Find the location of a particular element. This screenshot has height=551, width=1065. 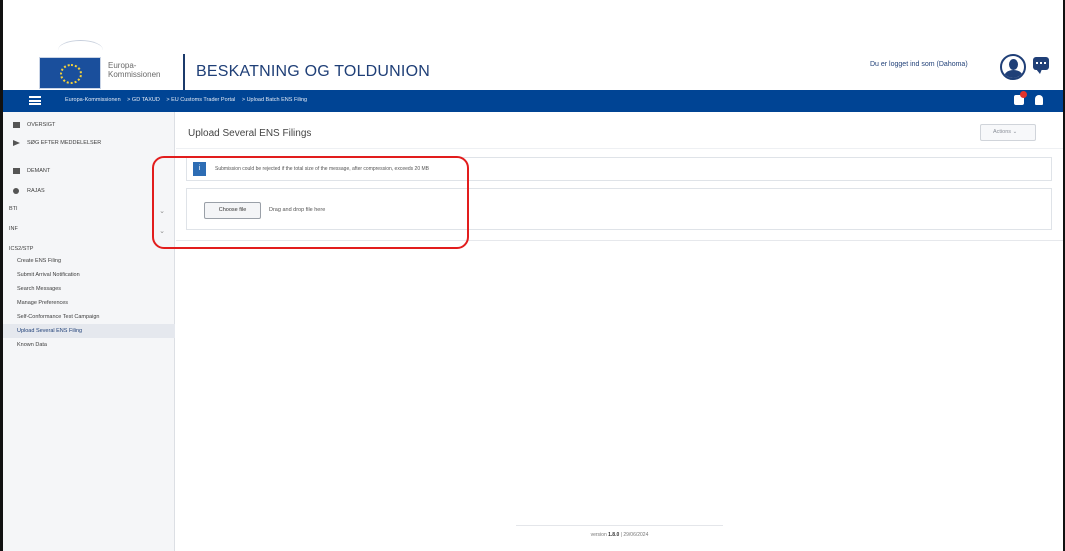

breadcrumb-item: > GD TAXUD is located at coordinates (143, 100).